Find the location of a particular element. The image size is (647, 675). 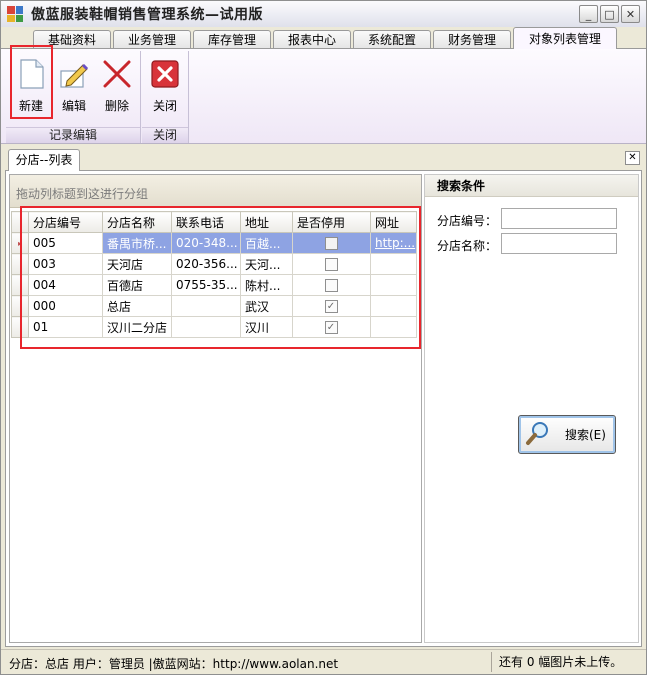

document-close-button: ✕ is located at coordinates (632, 158).